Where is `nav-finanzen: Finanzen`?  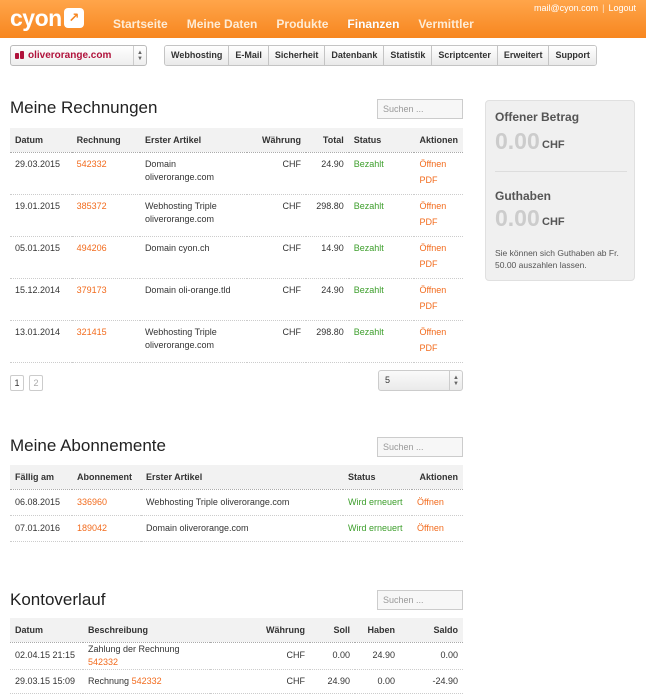
nav-finanzen: Finanzen is located at coordinates (373, 24).